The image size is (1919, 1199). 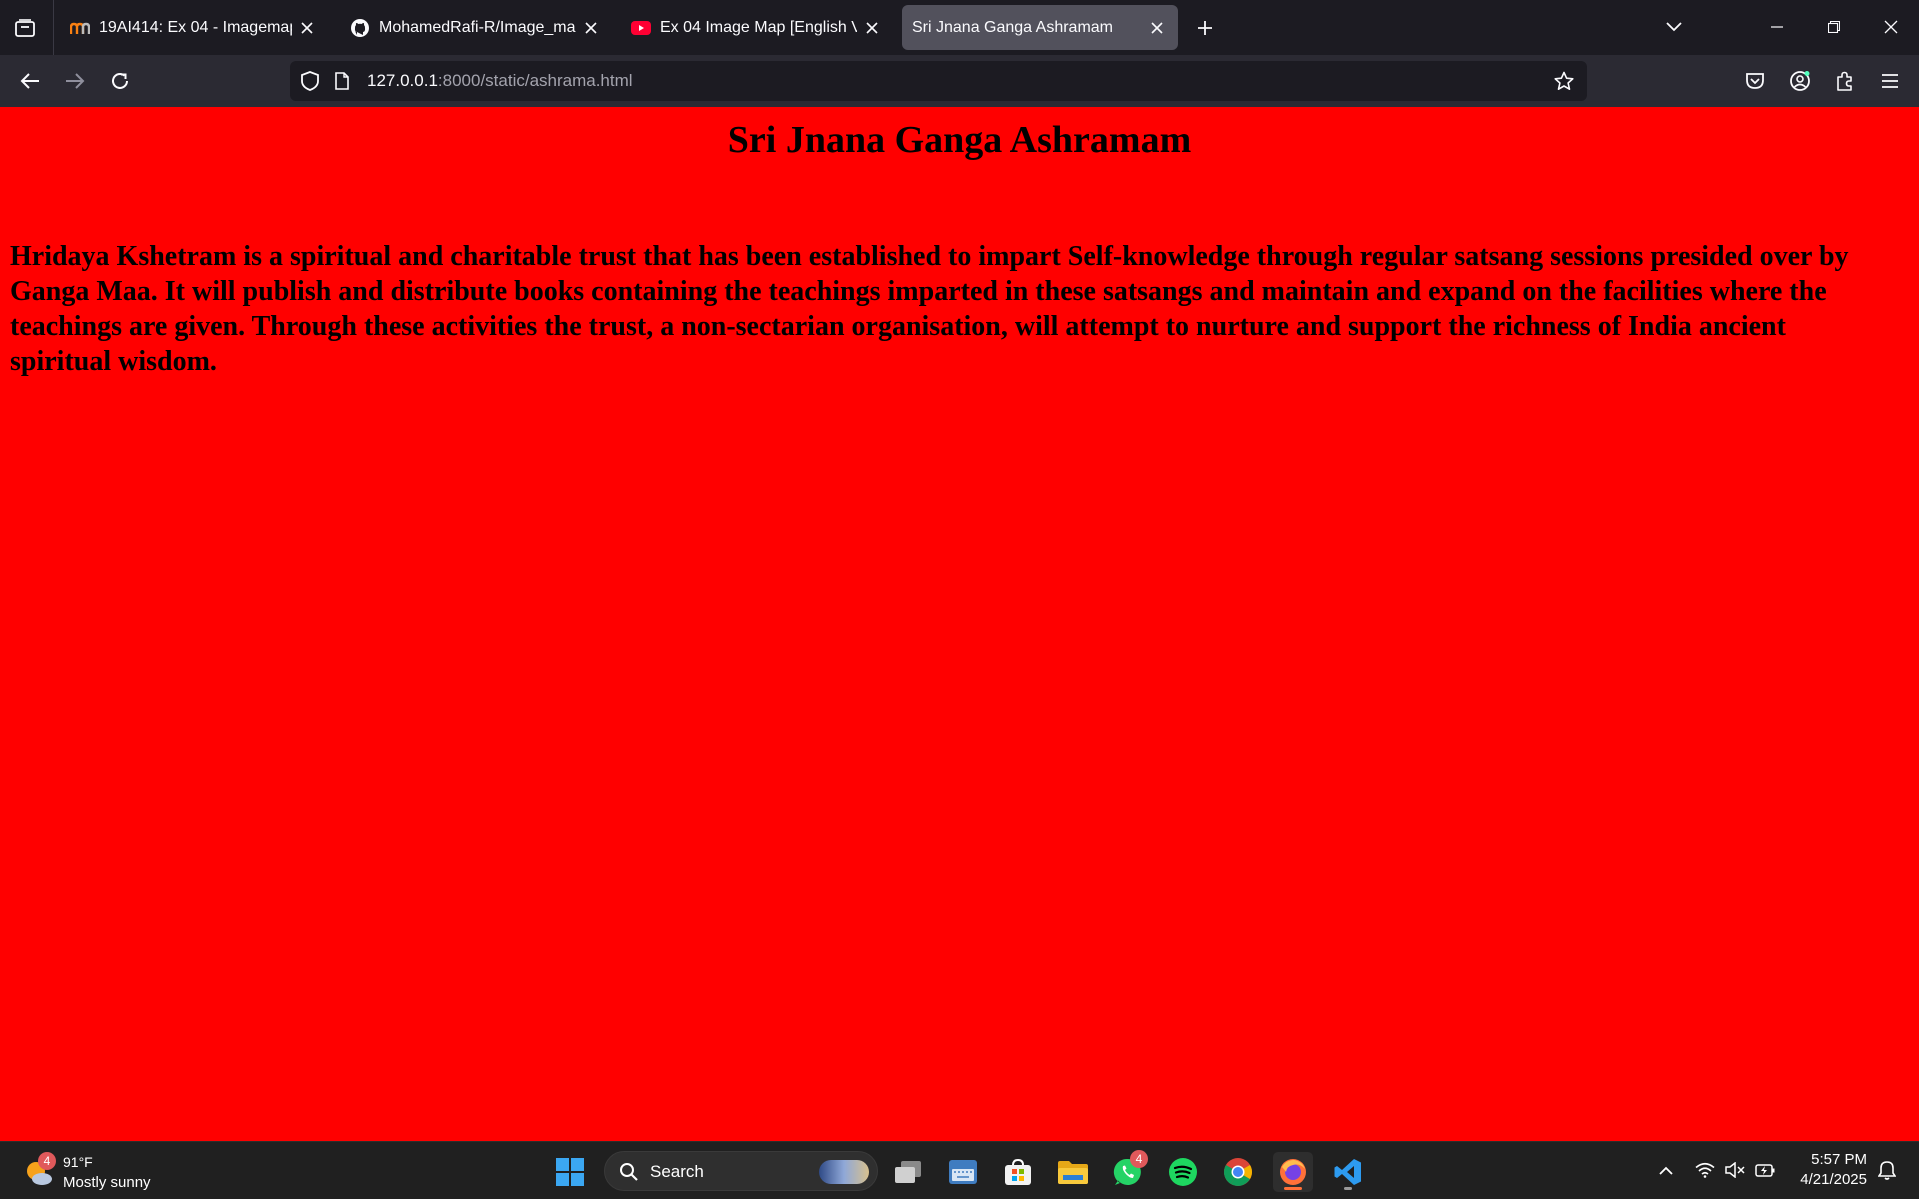 I want to click on list-all-tabs-button, so click(x=1674, y=27).